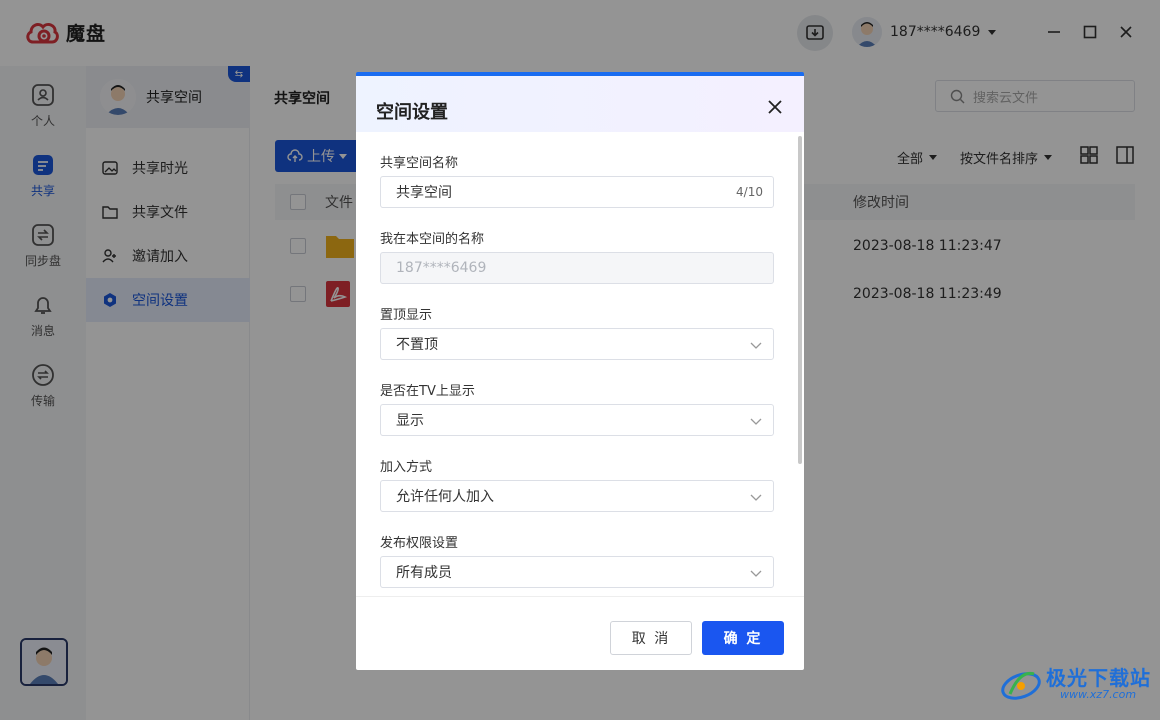 The image size is (1160, 720). Describe the element at coordinates (577, 268) in the screenshot. I see `my-name-input: 187****6469` at that location.